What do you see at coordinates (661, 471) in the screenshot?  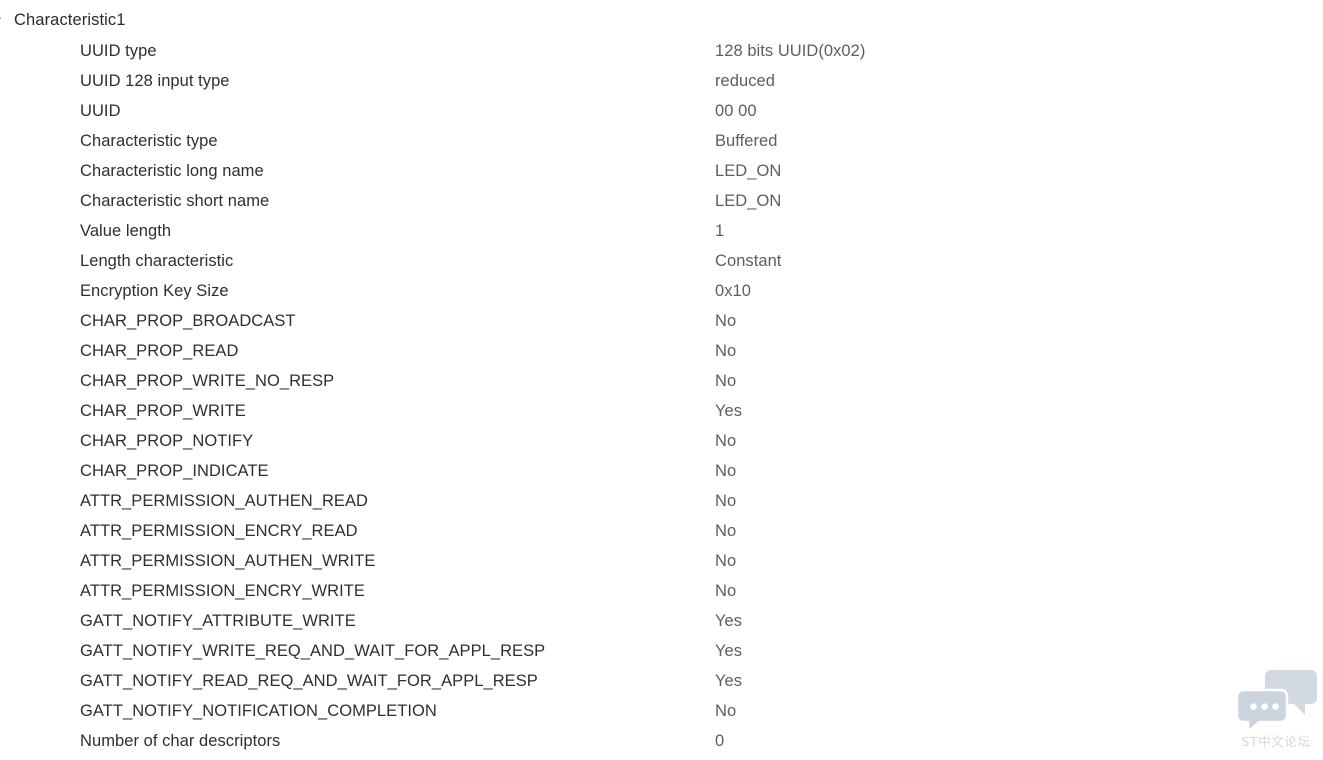 I see `property-row: CHAR_PROP_INDICATE No` at bounding box center [661, 471].